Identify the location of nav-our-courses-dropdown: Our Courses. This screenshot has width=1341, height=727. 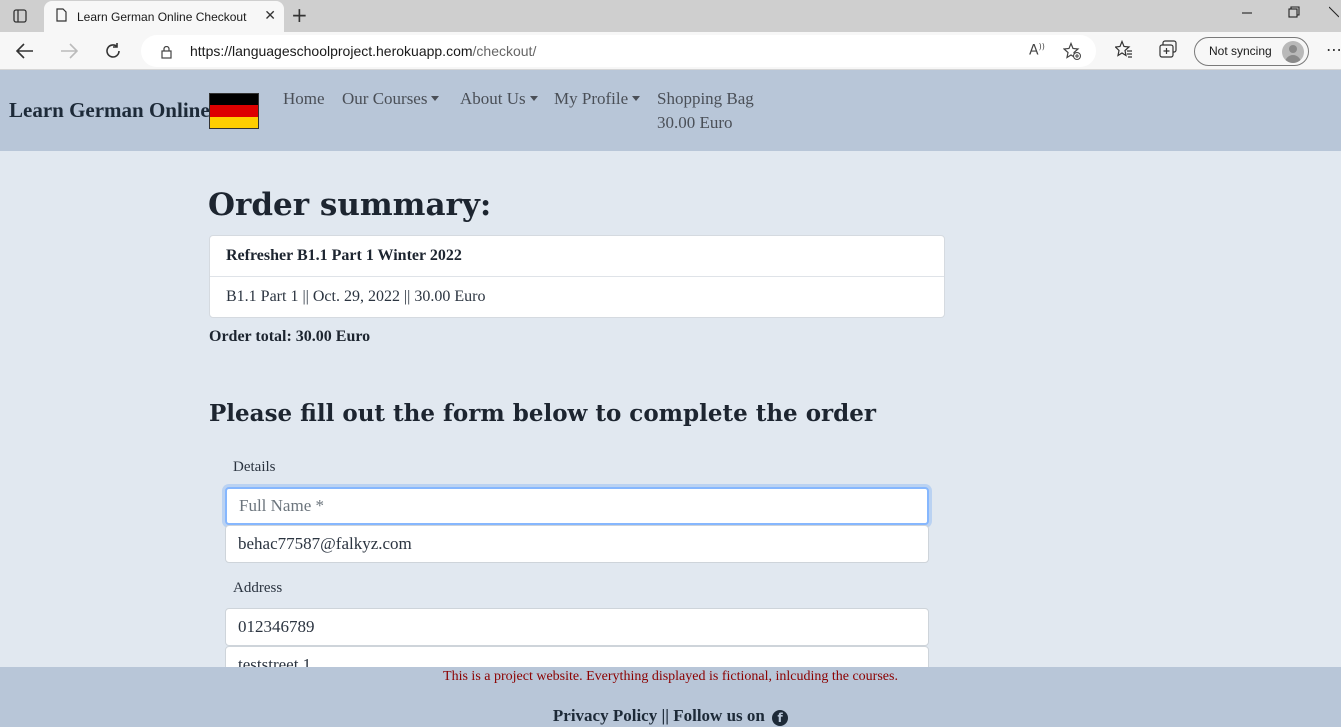
(391, 99).